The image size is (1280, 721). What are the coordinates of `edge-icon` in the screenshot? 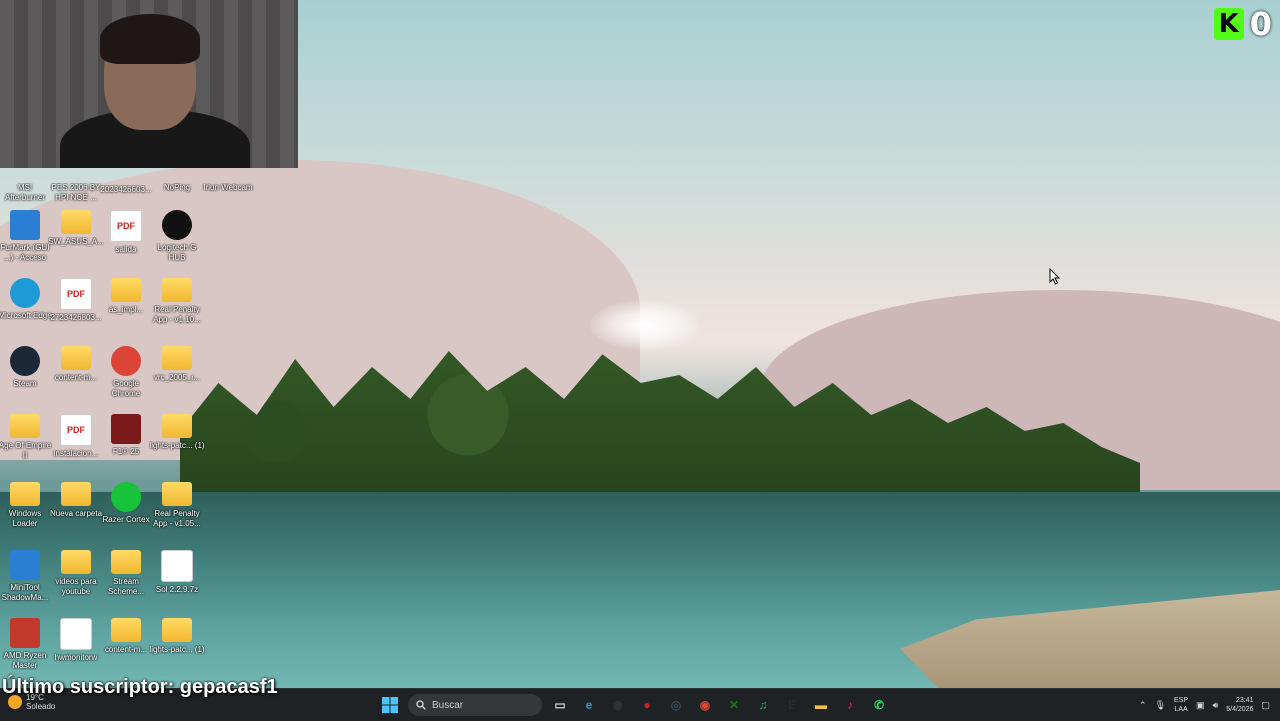 It's located at (25, 293).